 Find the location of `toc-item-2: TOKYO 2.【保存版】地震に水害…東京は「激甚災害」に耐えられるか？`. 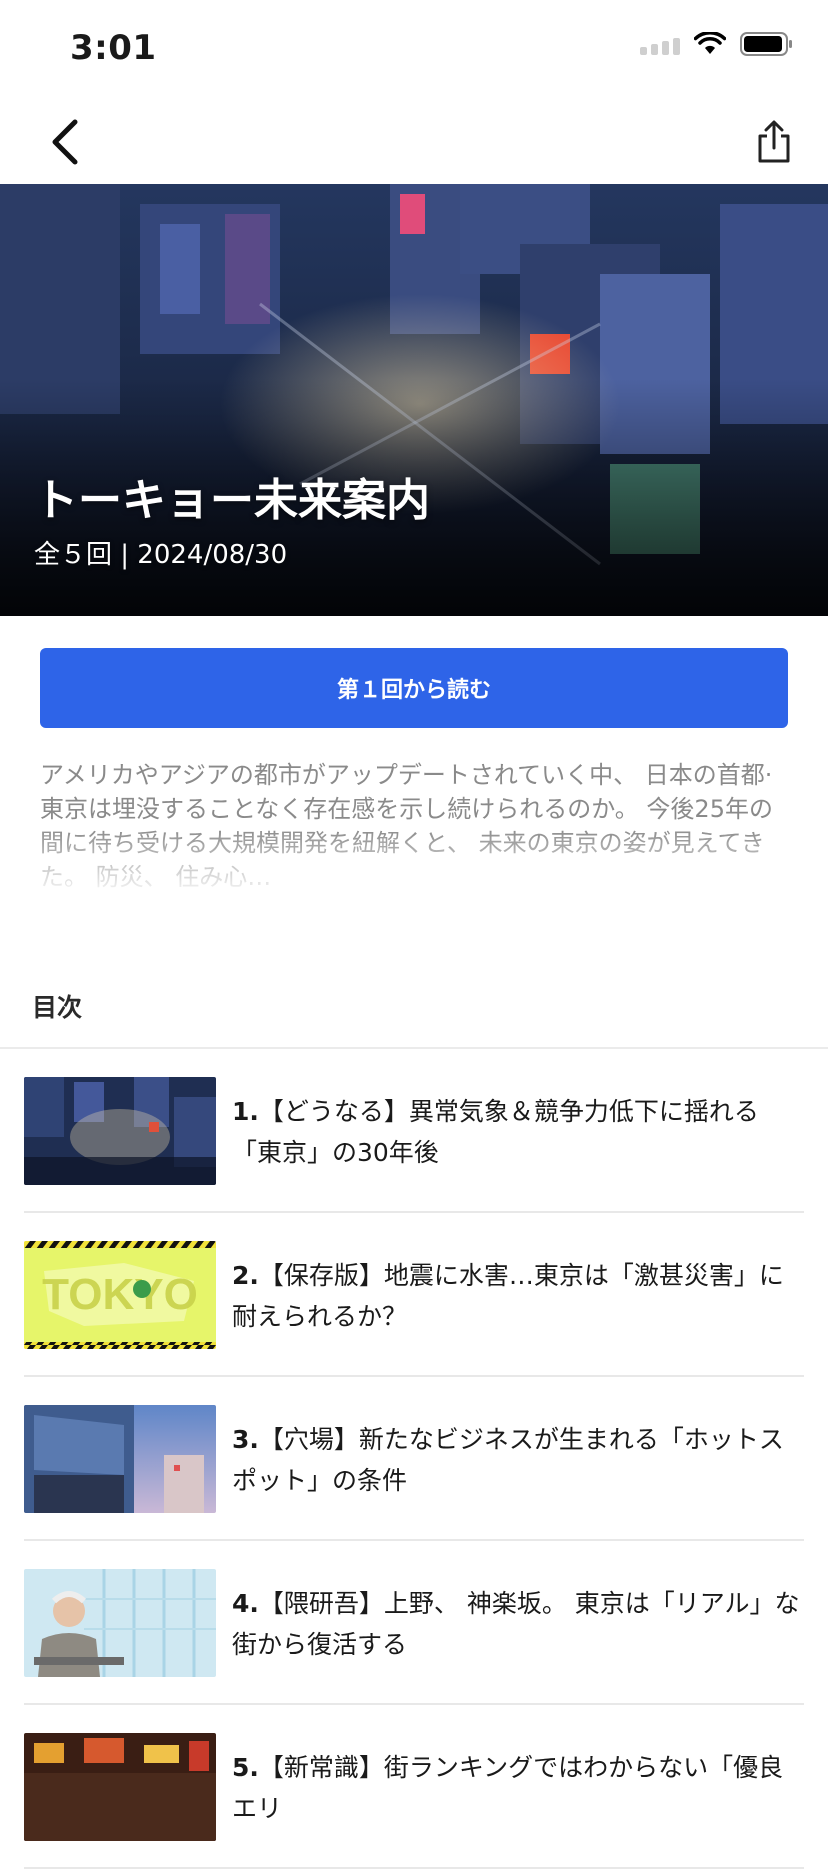

toc-item-2: TOKYO 2.【保存版】地震に水害…東京は「激甚災害」に耐えられるか？ is located at coordinates (414, 1295).